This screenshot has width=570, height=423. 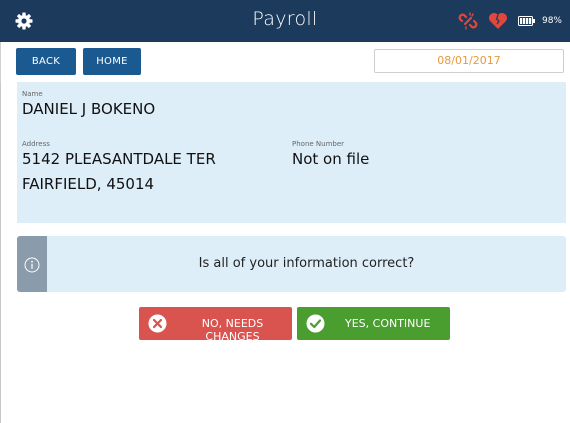 What do you see at coordinates (112, 61) in the screenshot?
I see `home-button: HOME` at bounding box center [112, 61].